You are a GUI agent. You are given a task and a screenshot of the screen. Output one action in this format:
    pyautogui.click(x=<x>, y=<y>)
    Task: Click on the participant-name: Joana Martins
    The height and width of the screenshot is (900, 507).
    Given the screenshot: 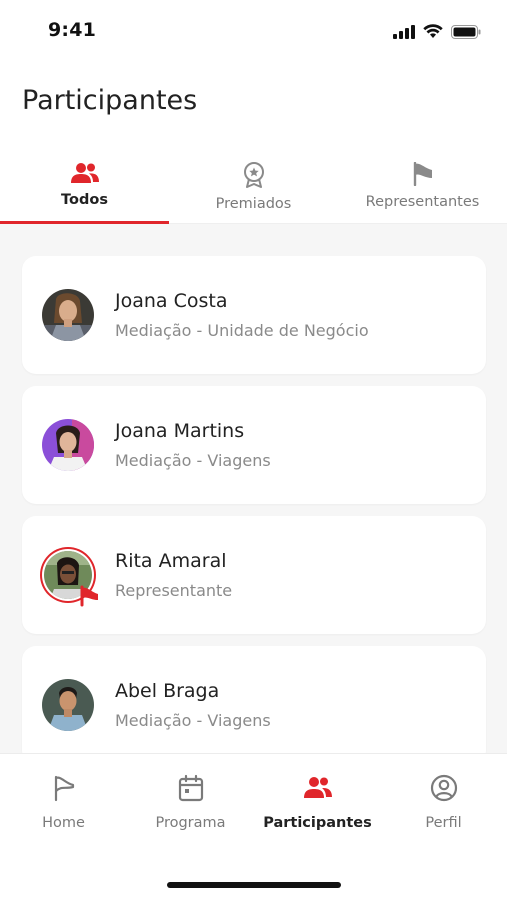 What is the action you would take?
    pyautogui.click(x=180, y=431)
    